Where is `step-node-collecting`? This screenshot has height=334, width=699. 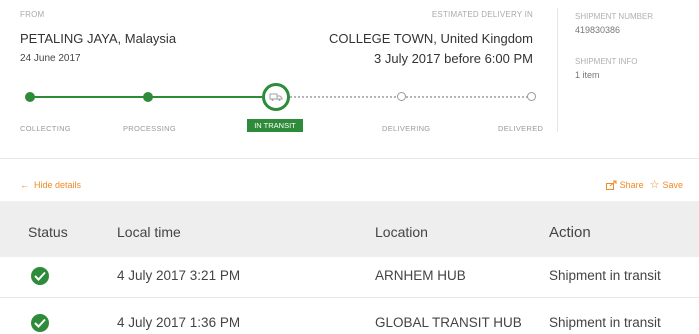
step-node-collecting is located at coordinates (30, 97).